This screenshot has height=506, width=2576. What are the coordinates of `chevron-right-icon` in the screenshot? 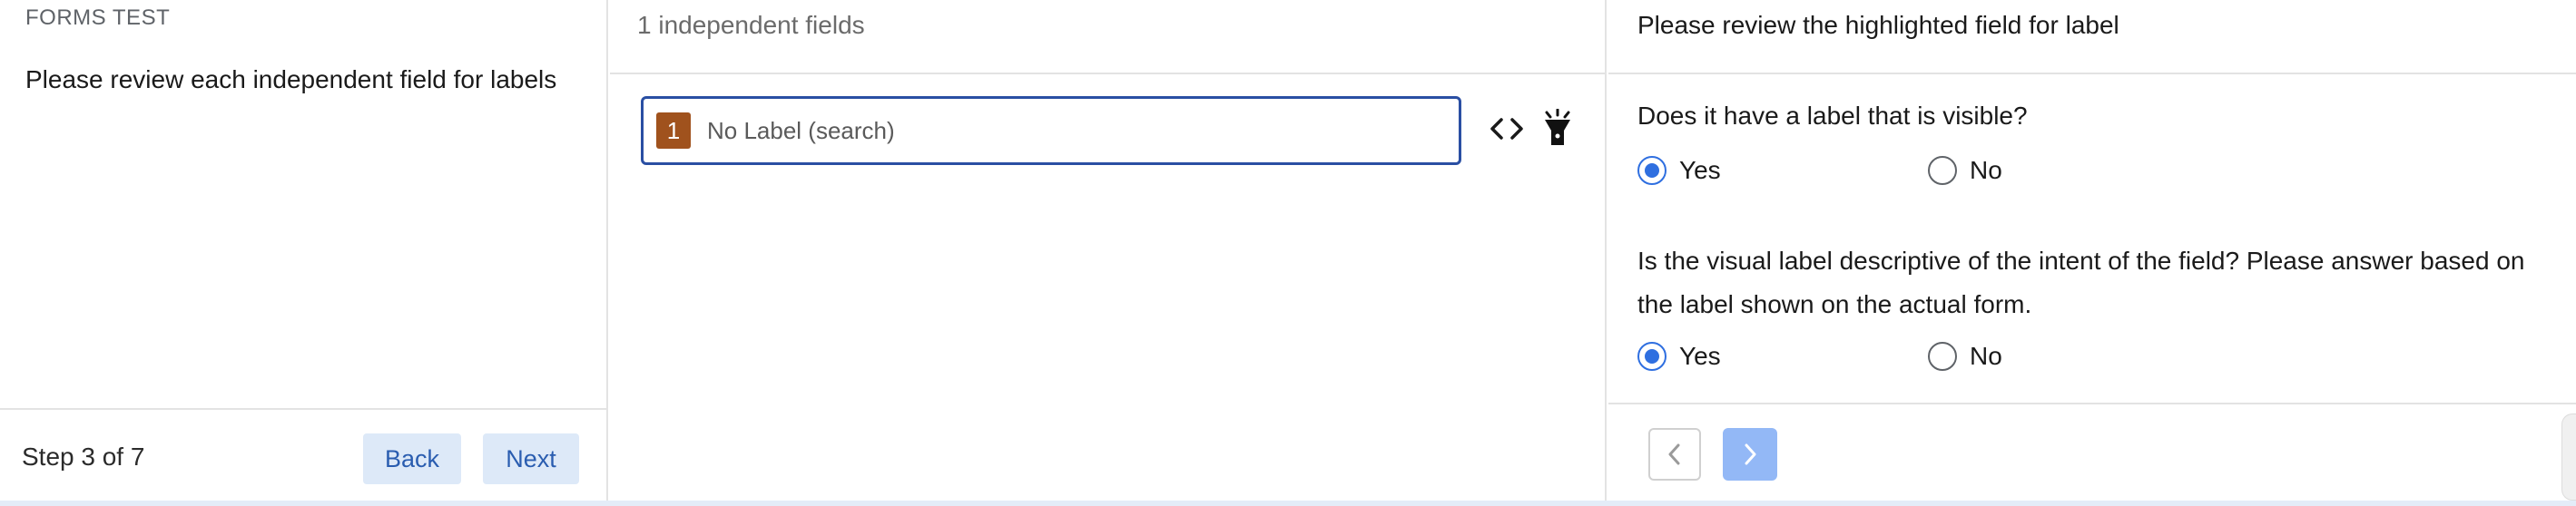 It's located at (1750, 454).